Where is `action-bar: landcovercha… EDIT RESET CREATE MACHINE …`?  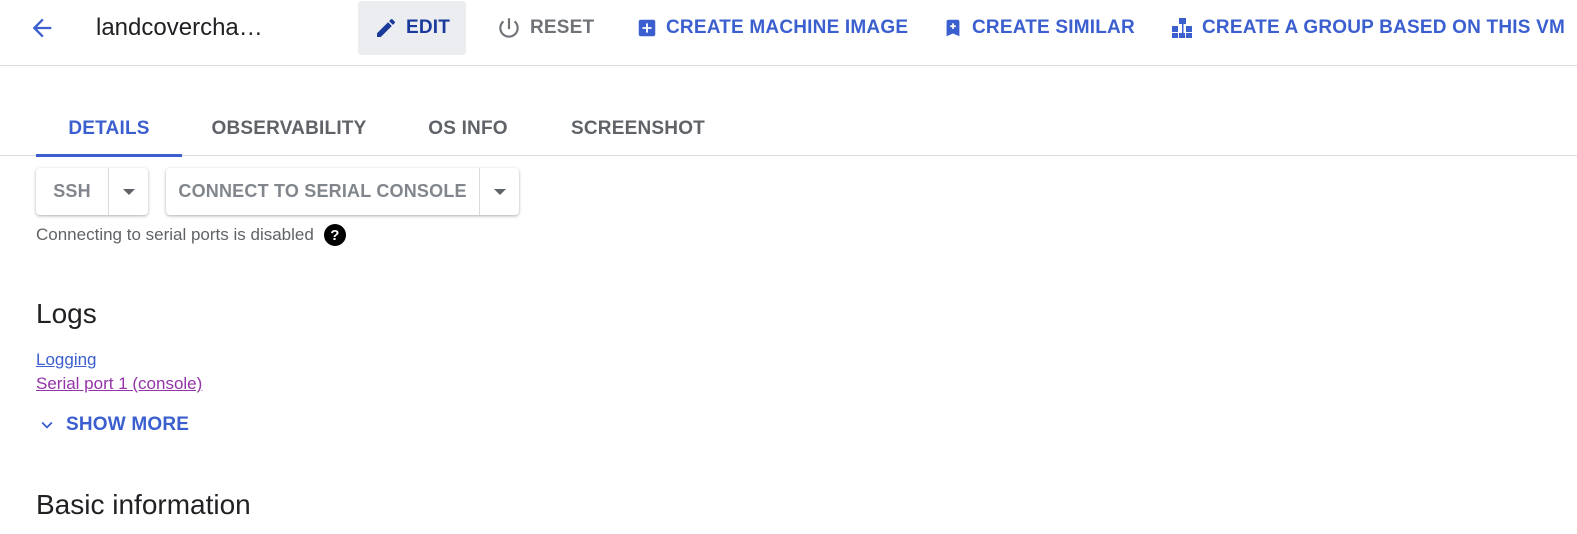 action-bar: landcovercha… EDIT RESET CREATE MACHINE … is located at coordinates (788, 33).